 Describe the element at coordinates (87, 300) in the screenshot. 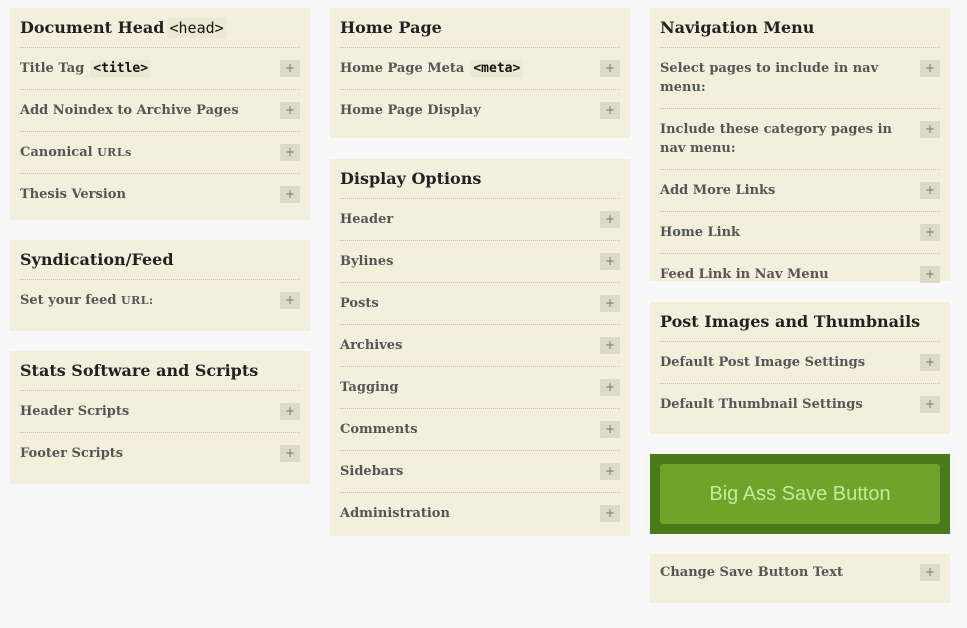

I see `row-label: Set your feed URL:` at that location.